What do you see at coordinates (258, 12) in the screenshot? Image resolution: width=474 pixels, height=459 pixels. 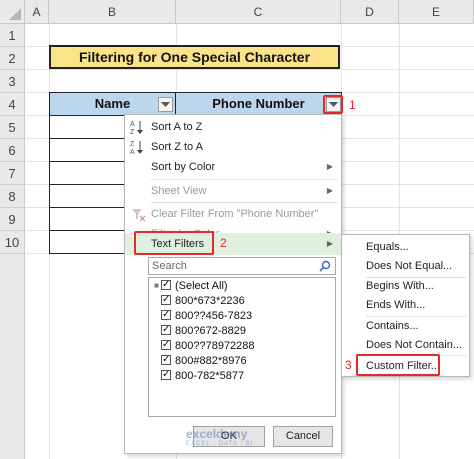 I see `column-header-c: C` at bounding box center [258, 12].